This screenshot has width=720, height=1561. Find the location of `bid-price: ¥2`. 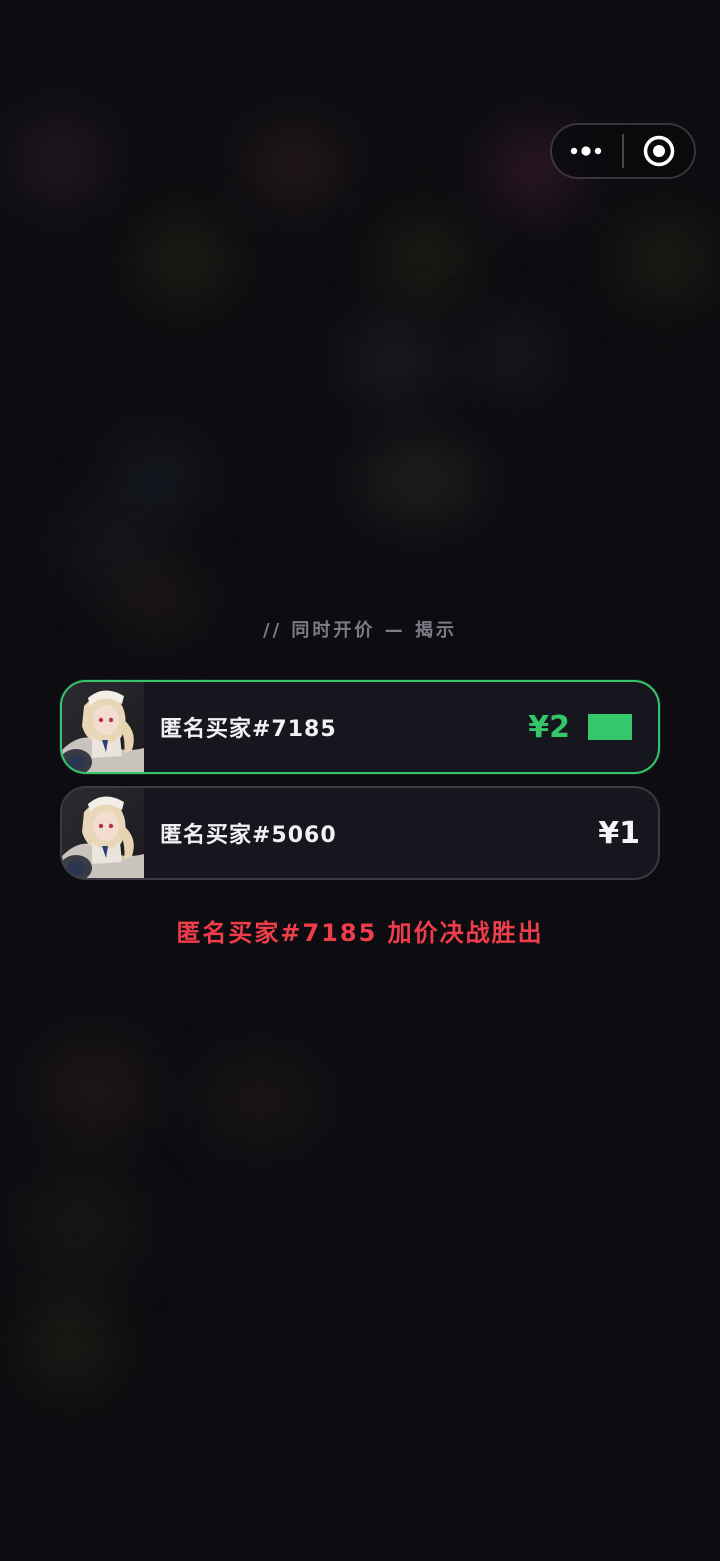

bid-price: ¥2 is located at coordinates (549, 727).